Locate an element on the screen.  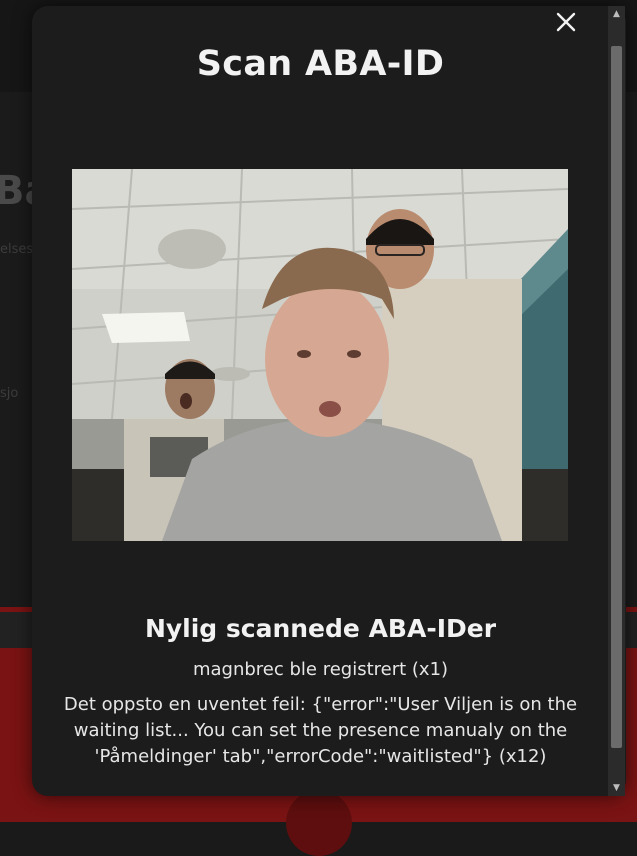
close-icon is located at coordinates (566, 22).